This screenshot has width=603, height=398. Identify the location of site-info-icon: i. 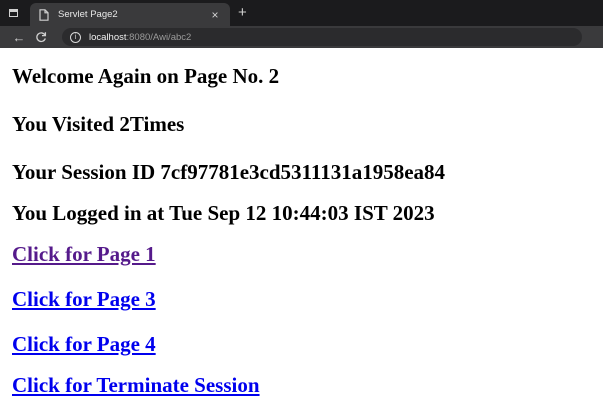
(75, 37).